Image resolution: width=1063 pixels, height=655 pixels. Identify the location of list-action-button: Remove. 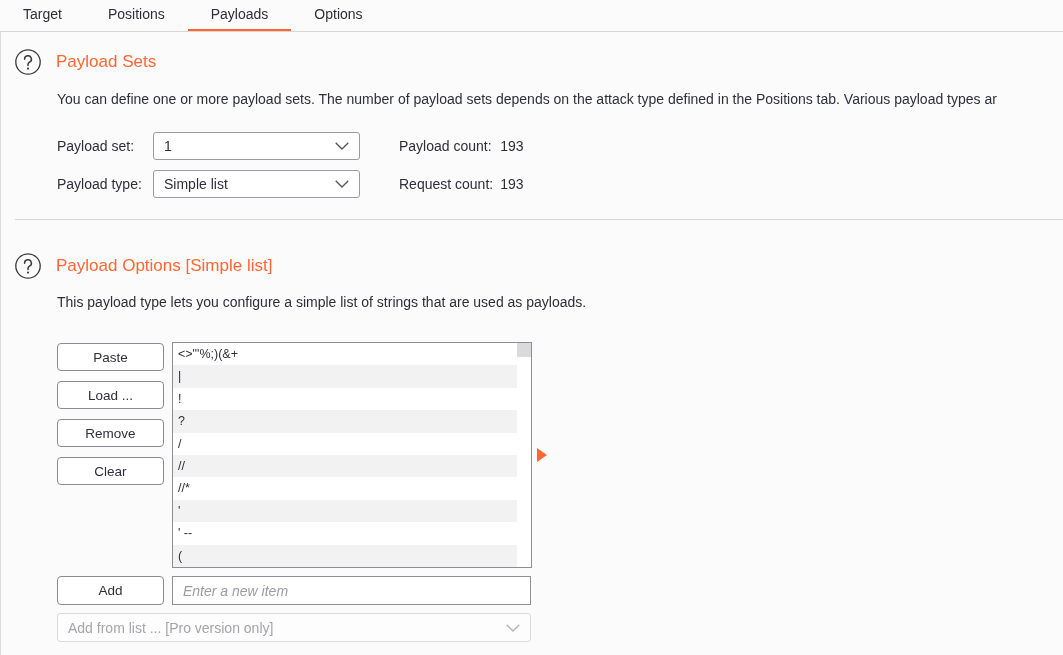
(110, 433).